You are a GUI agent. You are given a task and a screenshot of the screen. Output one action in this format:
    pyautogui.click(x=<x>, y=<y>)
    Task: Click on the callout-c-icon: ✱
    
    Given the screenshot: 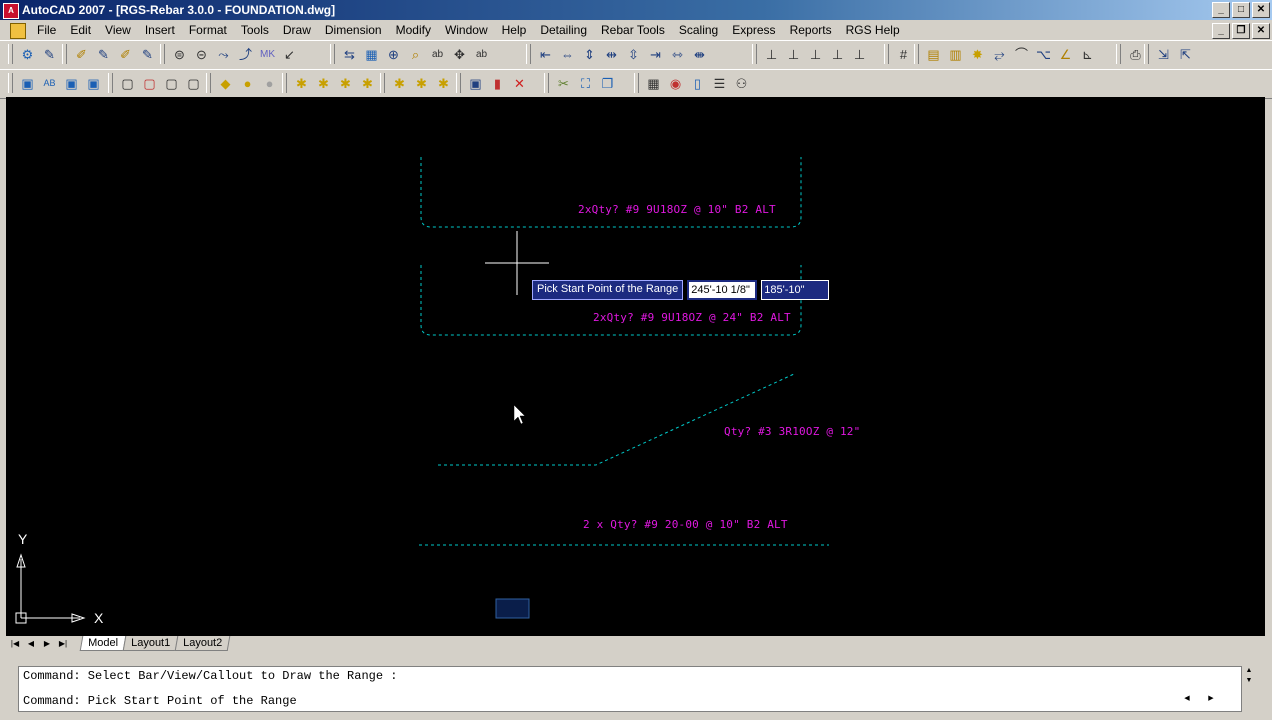 What is the action you would take?
    pyautogui.click(x=345, y=83)
    